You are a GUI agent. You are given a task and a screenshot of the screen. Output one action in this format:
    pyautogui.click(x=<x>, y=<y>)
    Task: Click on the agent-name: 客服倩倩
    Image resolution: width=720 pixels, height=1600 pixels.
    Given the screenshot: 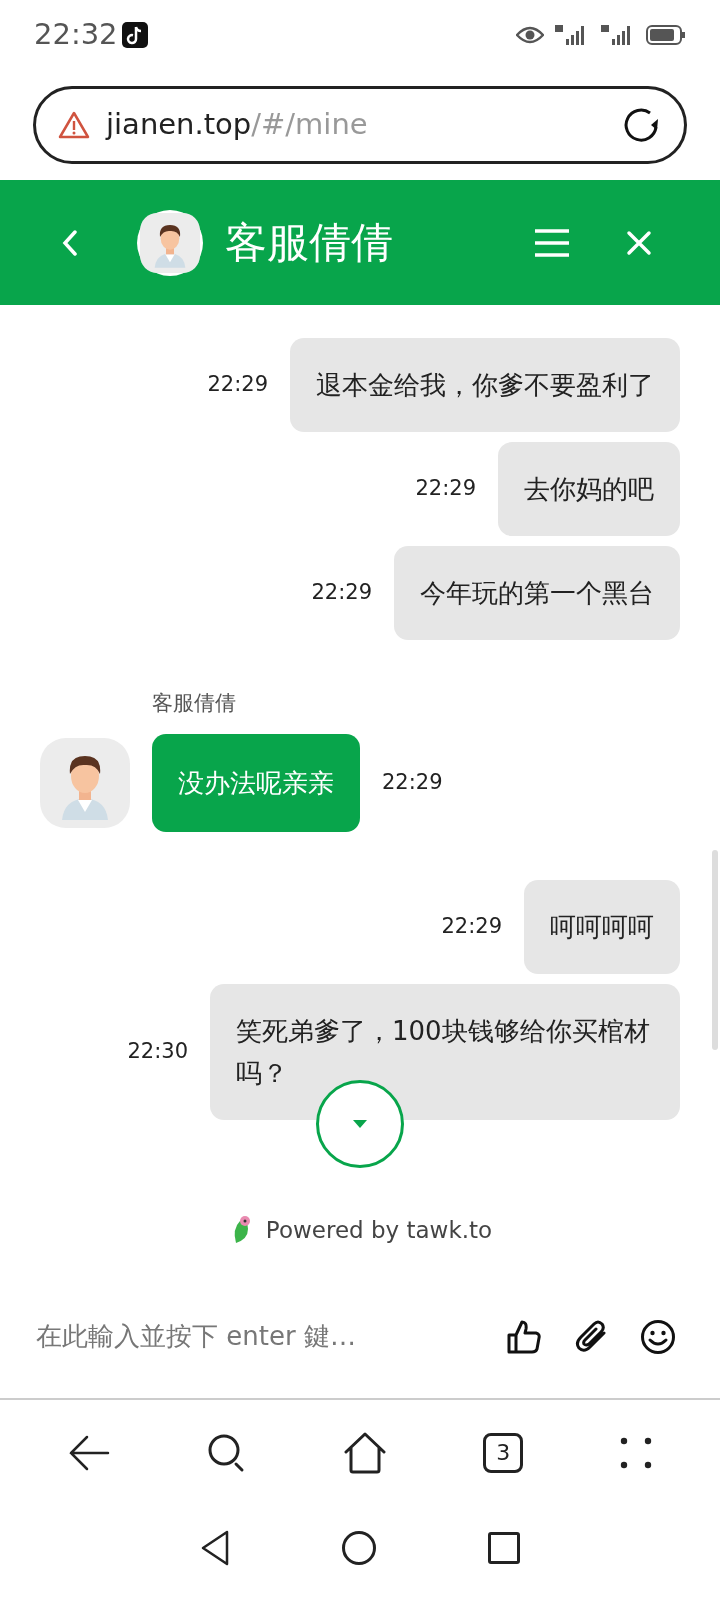 What is the action you would take?
    pyautogui.click(x=194, y=703)
    